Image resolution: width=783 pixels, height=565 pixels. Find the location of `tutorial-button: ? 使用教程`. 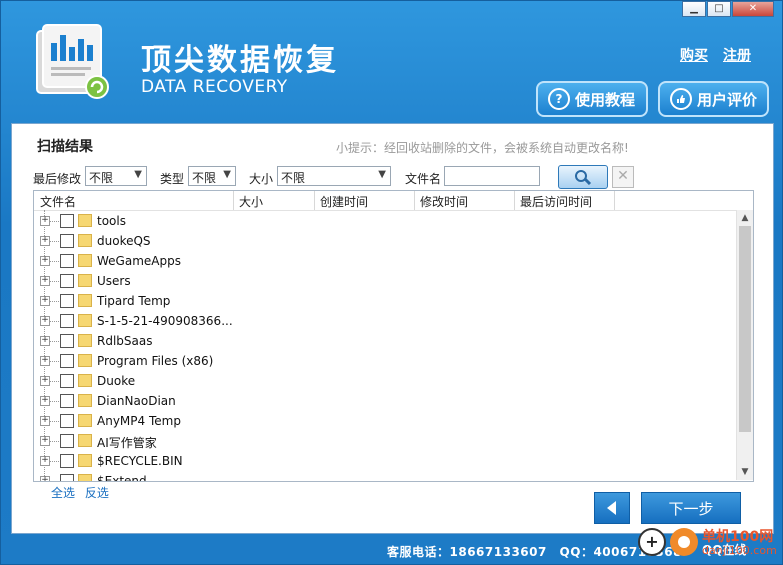

tutorial-button: ? 使用教程 is located at coordinates (592, 99).